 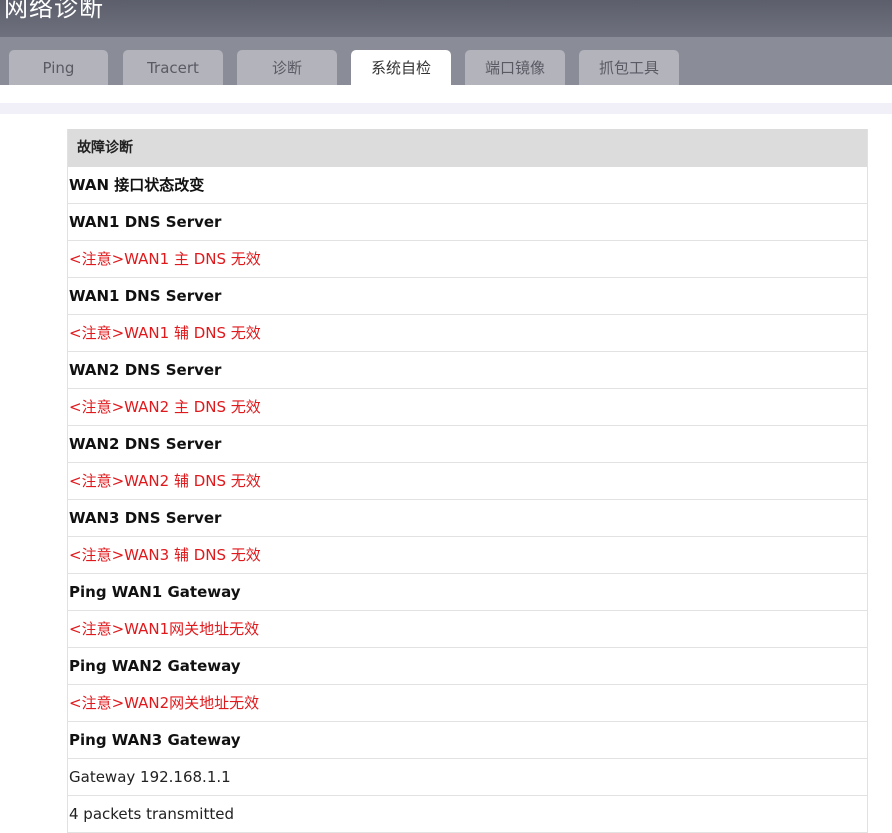 What do you see at coordinates (54, 11) in the screenshot?
I see `page-title: 网络诊断` at bounding box center [54, 11].